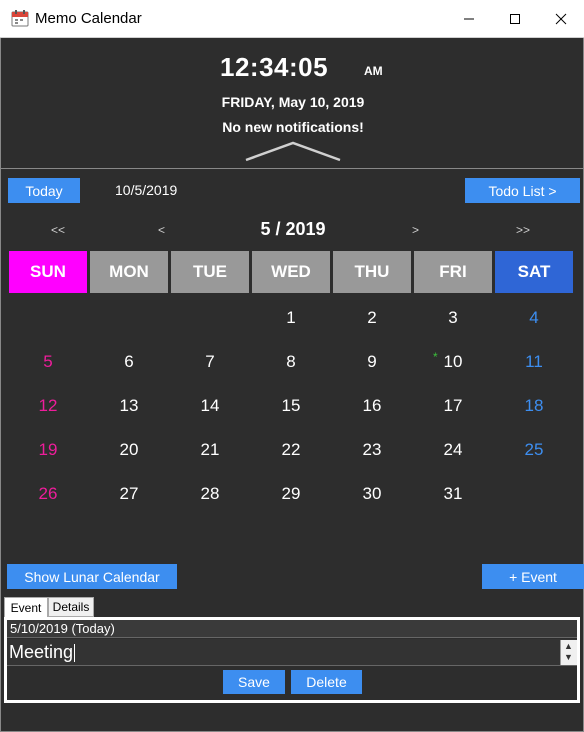 Image resolution: width=584 pixels, height=732 pixels. What do you see at coordinates (75, 653) in the screenshot?
I see `text-caret` at bounding box center [75, 653].